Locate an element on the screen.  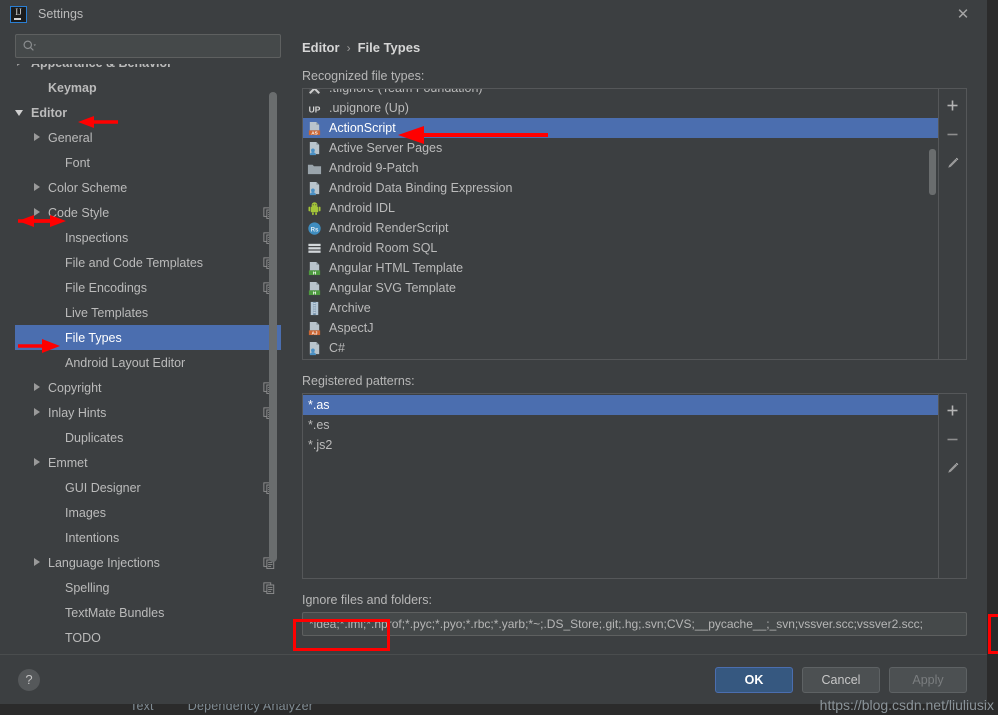
sidebar-item-inlay-hints: Inlay Hints is located at coordinates (148, 412).